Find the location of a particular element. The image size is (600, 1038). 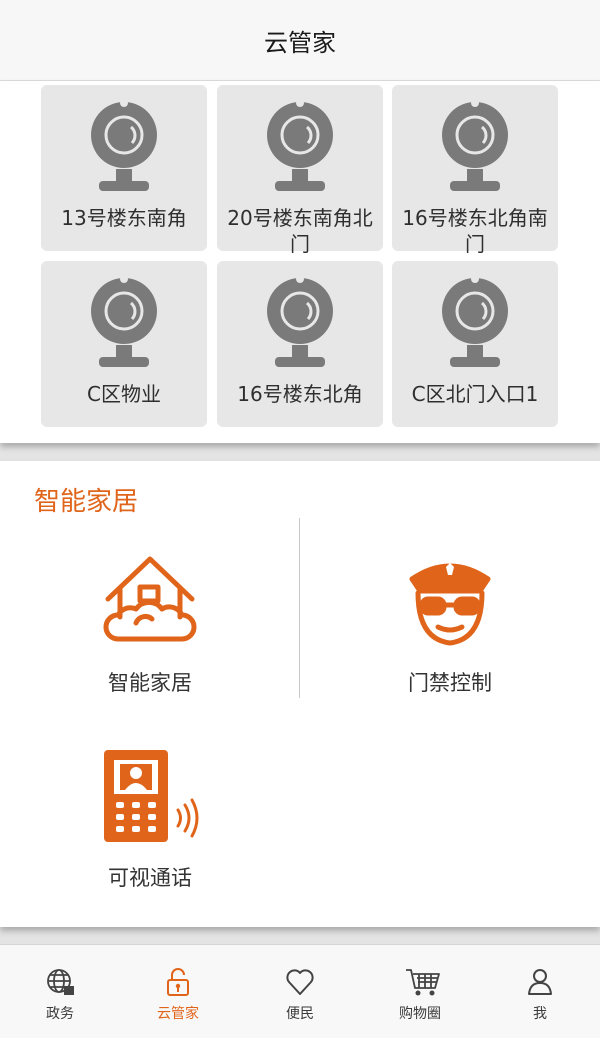

access-control-label: 门禁控制 is located at coordinates (450, 683).